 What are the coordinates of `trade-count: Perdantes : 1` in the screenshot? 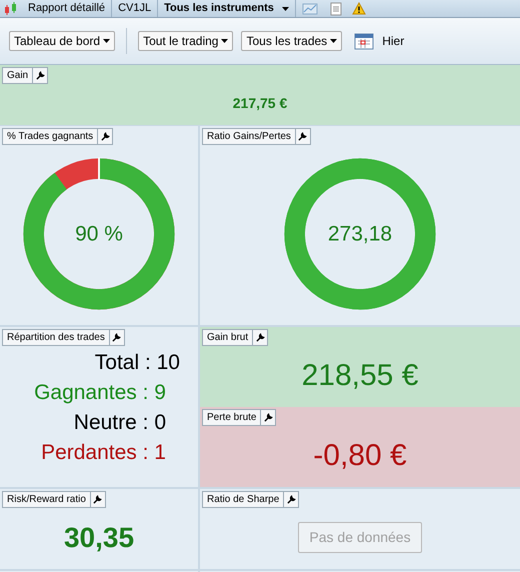 It's located at (103, 453).